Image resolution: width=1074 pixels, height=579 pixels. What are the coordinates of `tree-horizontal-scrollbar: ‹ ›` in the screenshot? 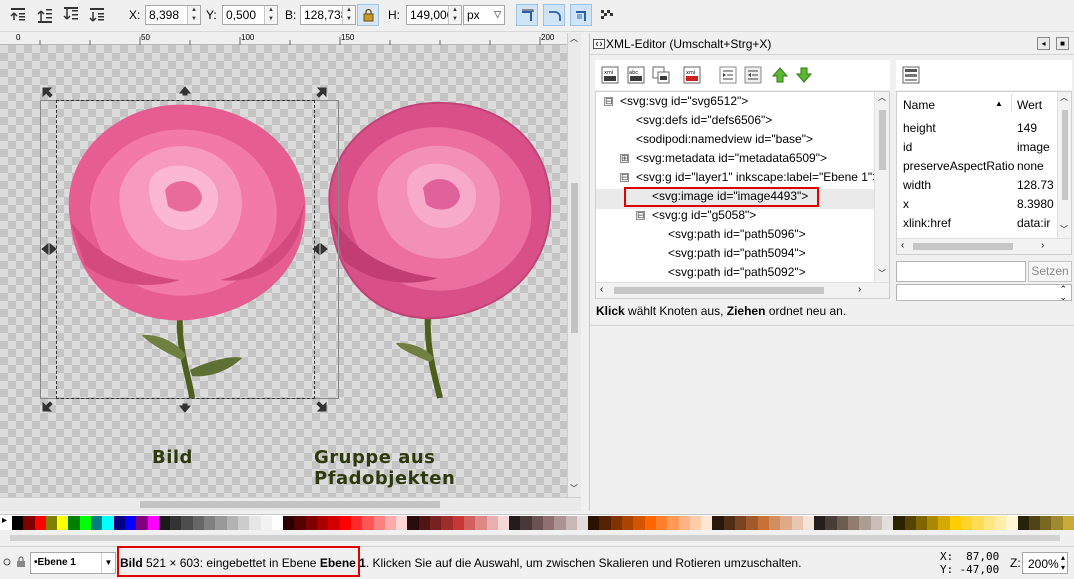 It's located at (742, 290).